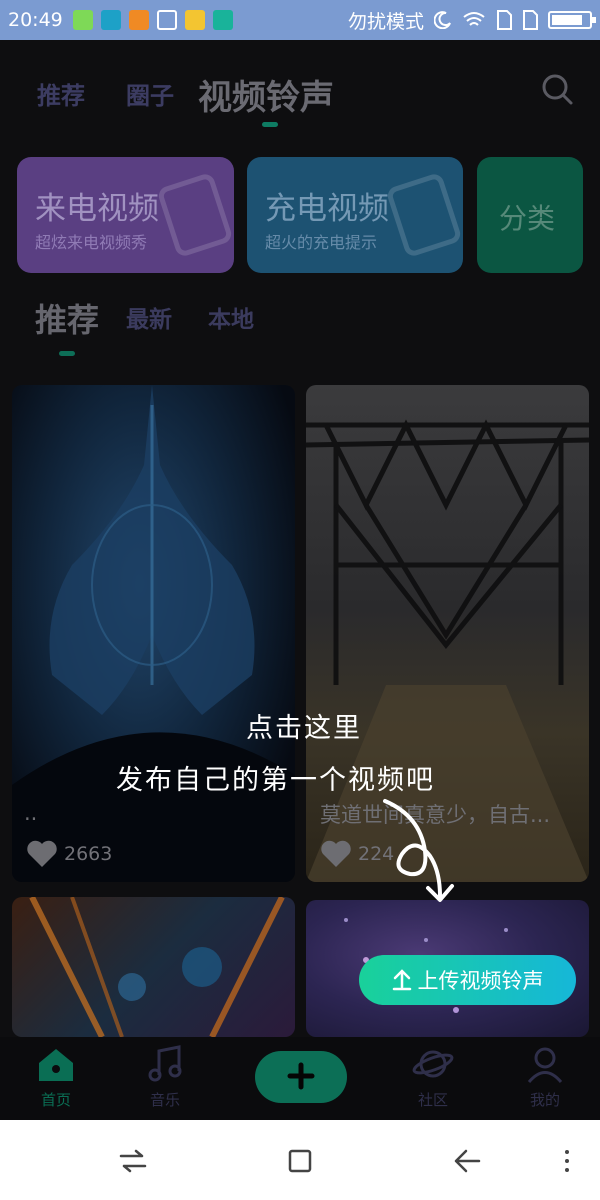  What do you see at coordinates (327, 209) in the screenshot?
I see `category-title: 充电视频` at bounding box center [327, 209].